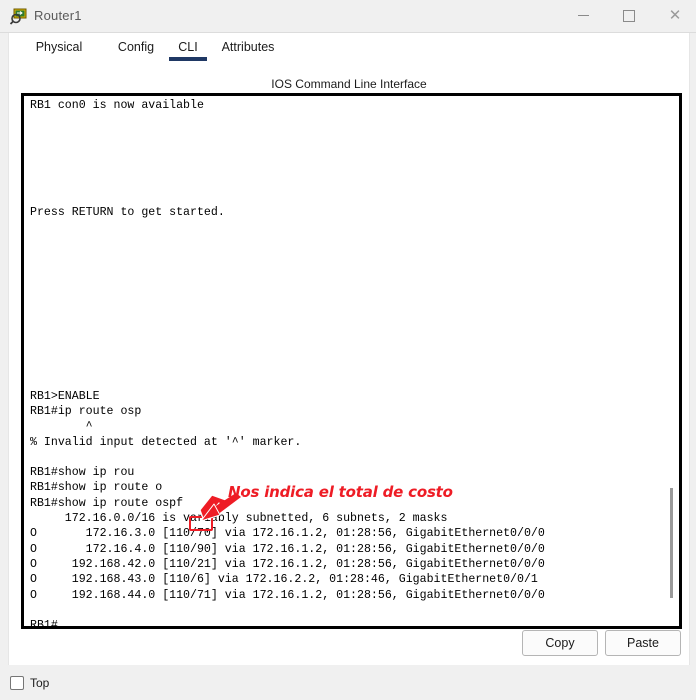 This screenshot has width=696, height=700. What do you see at coordinates (349, 84) in the screenshot?
I see `cli-section-header: IOS Command Line Interface` at bounding box center [349, 84].